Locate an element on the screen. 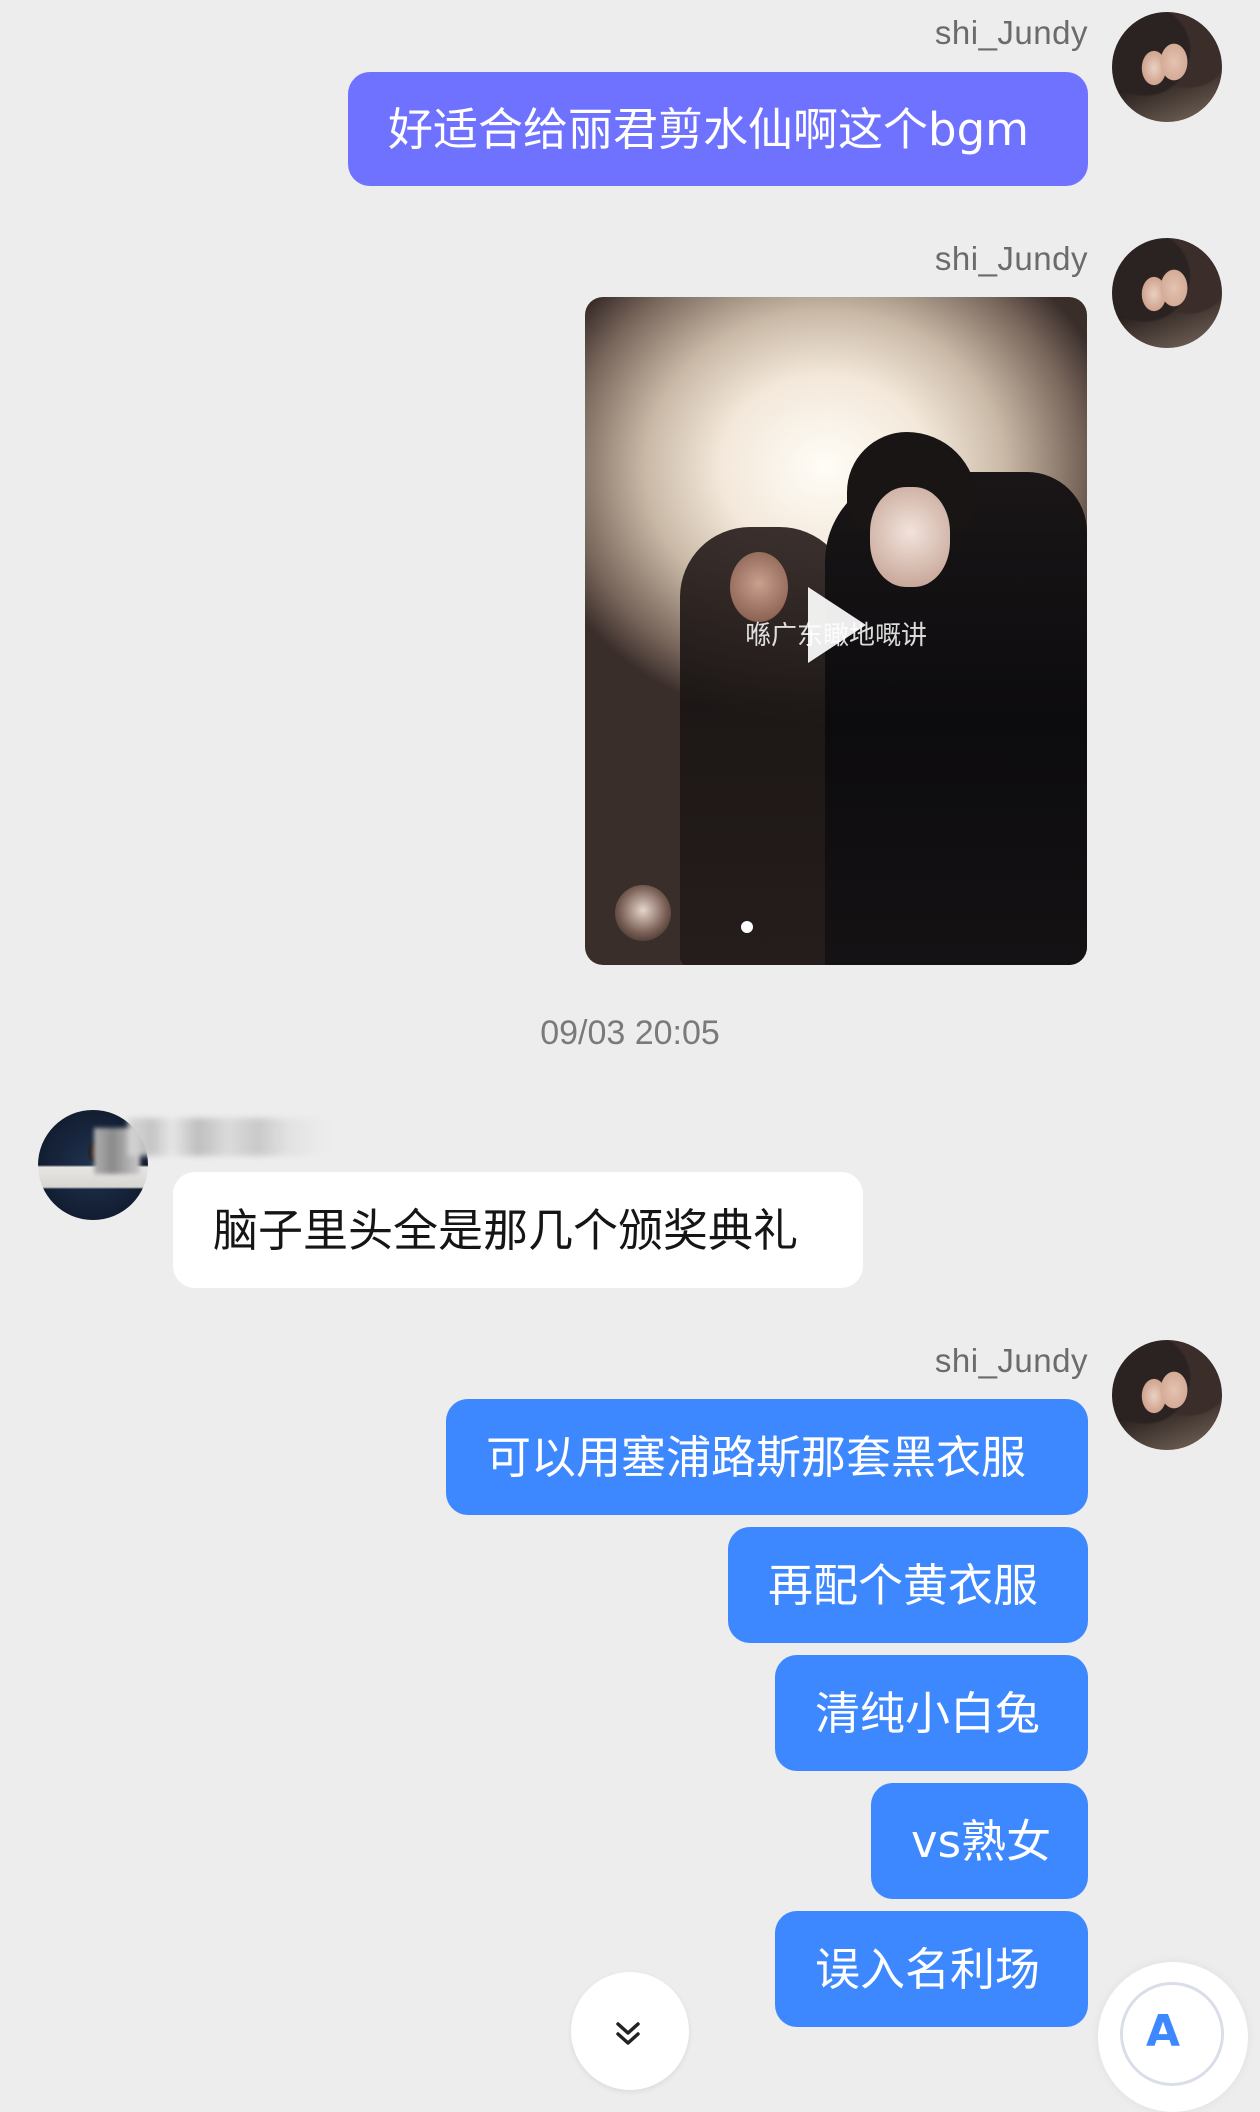 Image resolution: width=1260 pixels, height=2112 pixels. video-dot-indicator is located at coordinates (747, 927).